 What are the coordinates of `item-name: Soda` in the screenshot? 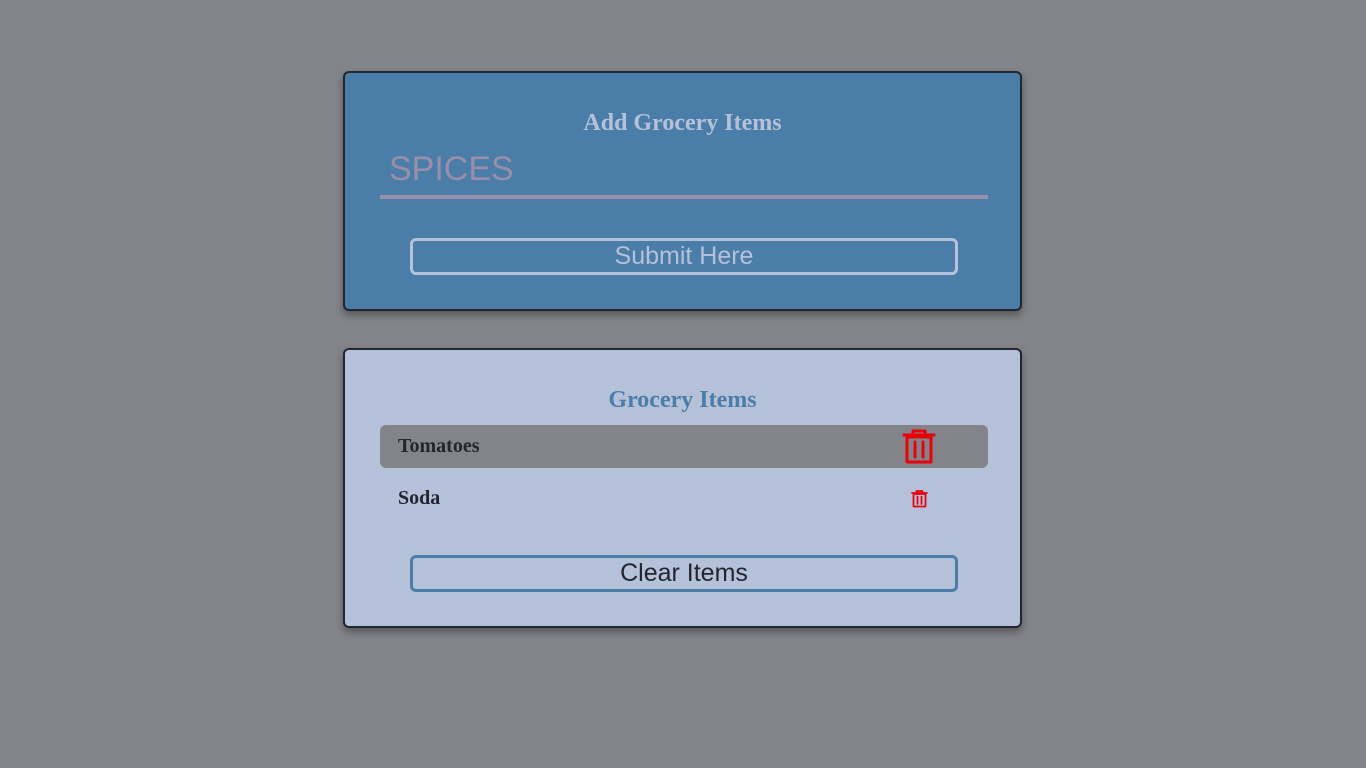 It's located at (419, 498).